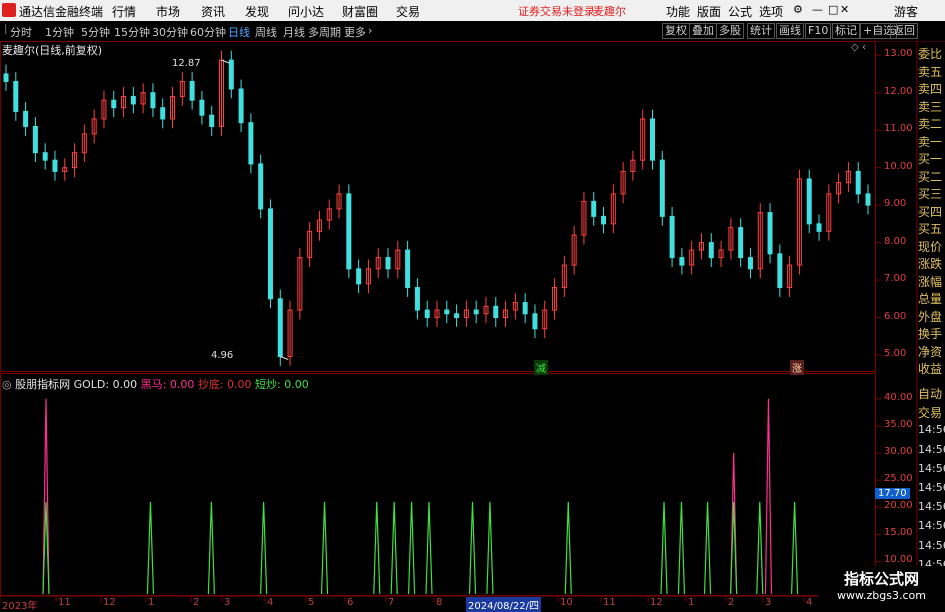 Image resolution: width=945 pixels, height=612 pixels. I want to click on side-quote-item: 收益, so click(931, 368).